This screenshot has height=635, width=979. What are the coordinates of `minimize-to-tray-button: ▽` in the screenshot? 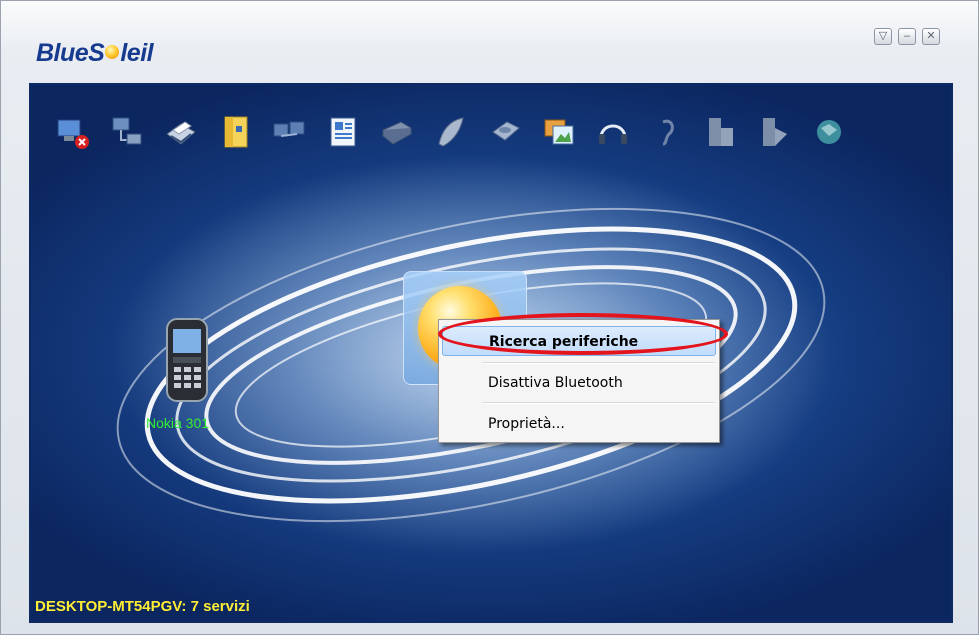 It's located at (883, 36).